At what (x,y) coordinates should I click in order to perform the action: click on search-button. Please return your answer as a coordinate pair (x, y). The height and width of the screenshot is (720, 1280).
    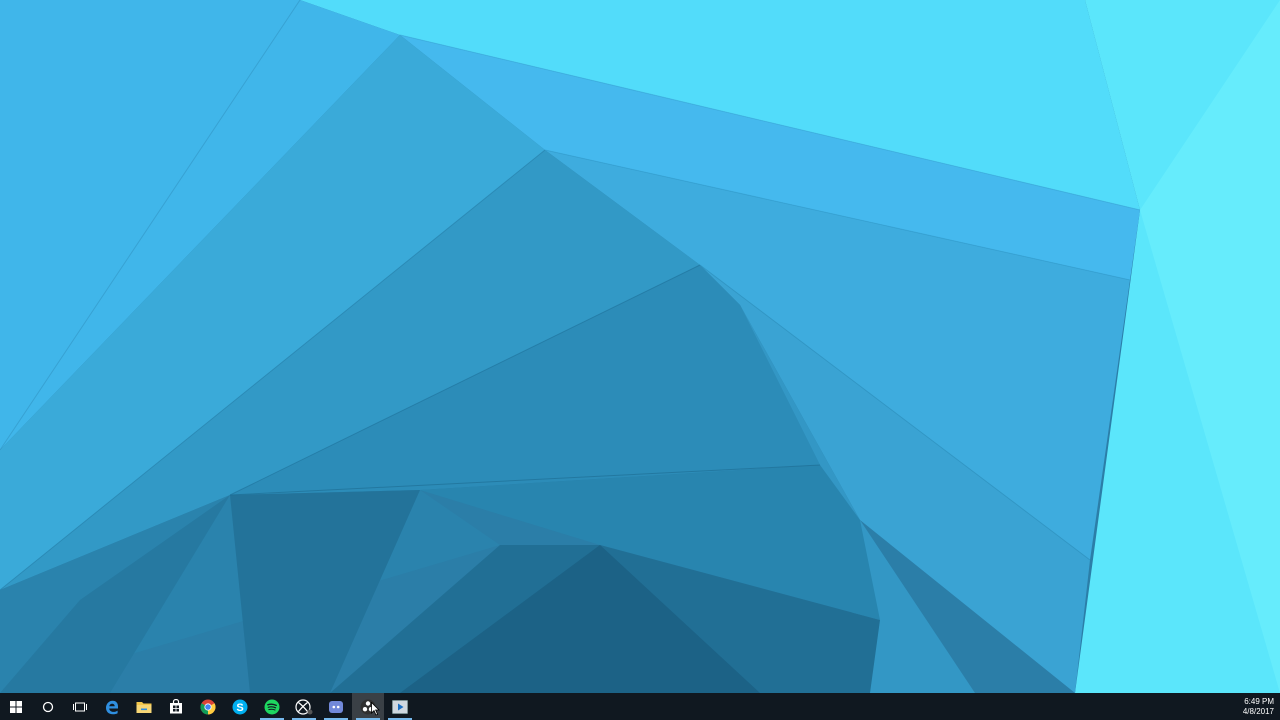
    Looking at the image, I should click on (48, 706).